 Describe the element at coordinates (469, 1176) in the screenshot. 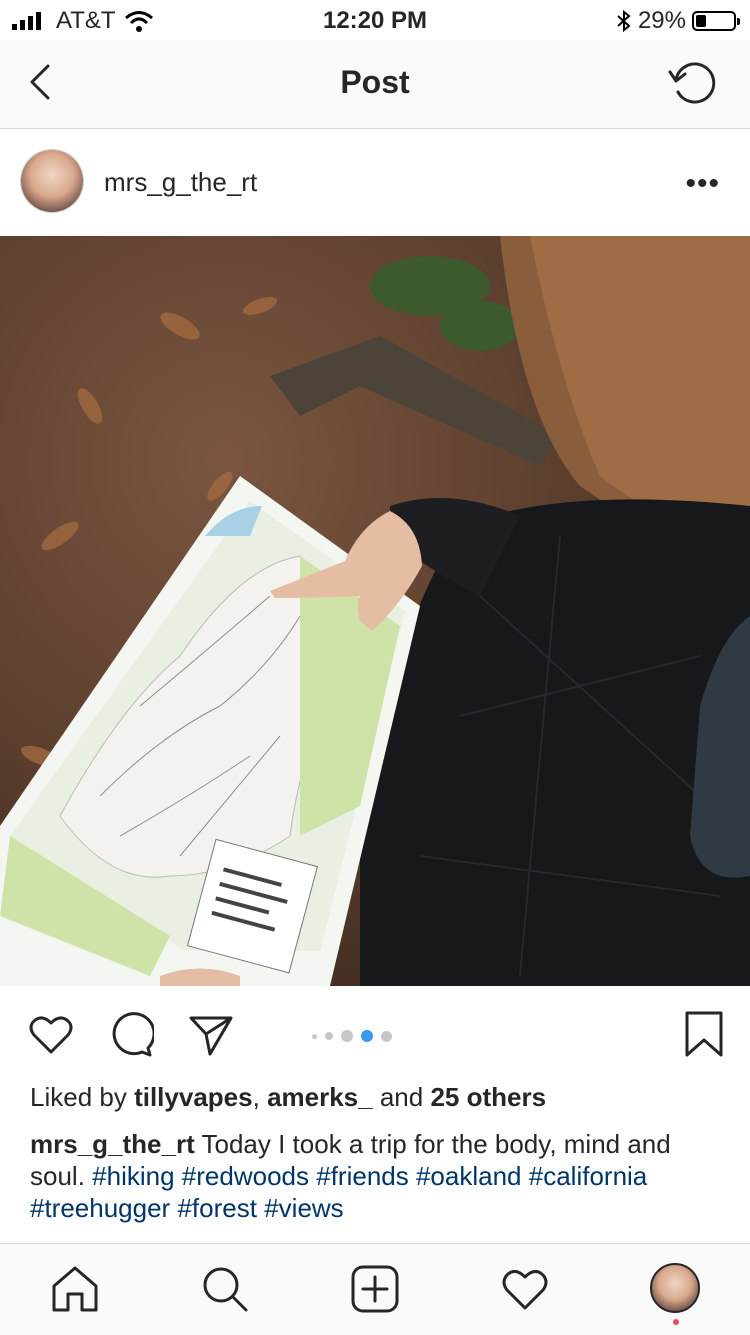

I see `hashtag-link: #oakland` at that location.